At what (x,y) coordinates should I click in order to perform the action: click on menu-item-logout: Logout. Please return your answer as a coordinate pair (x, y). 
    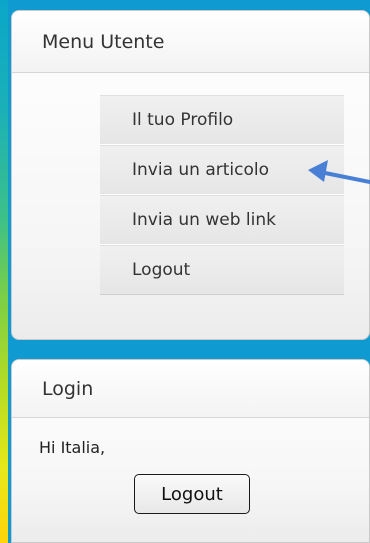
    Looking at the image, I should click on (222, 270).